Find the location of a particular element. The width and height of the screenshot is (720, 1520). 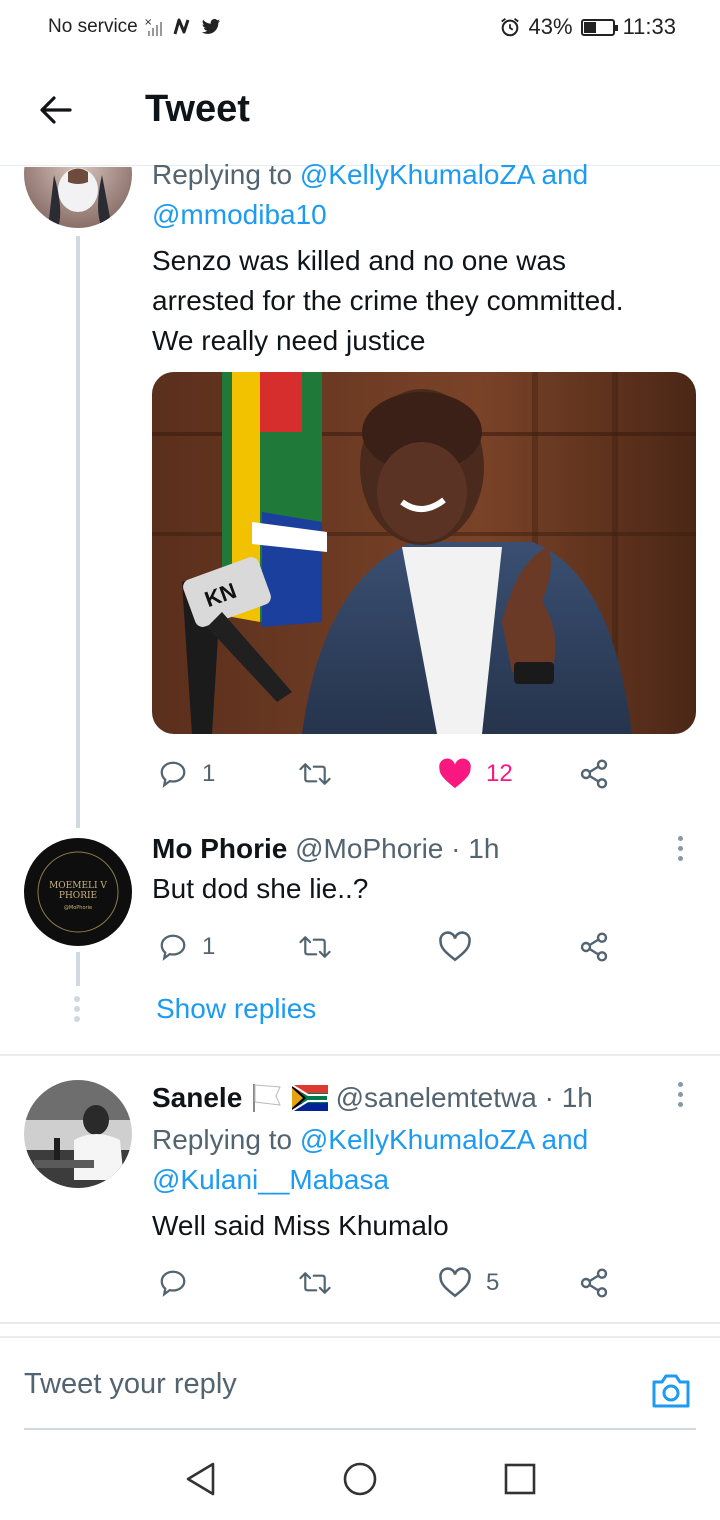

tweet-line: Senzo was killed and no one was is located at coordinates (359, 260).